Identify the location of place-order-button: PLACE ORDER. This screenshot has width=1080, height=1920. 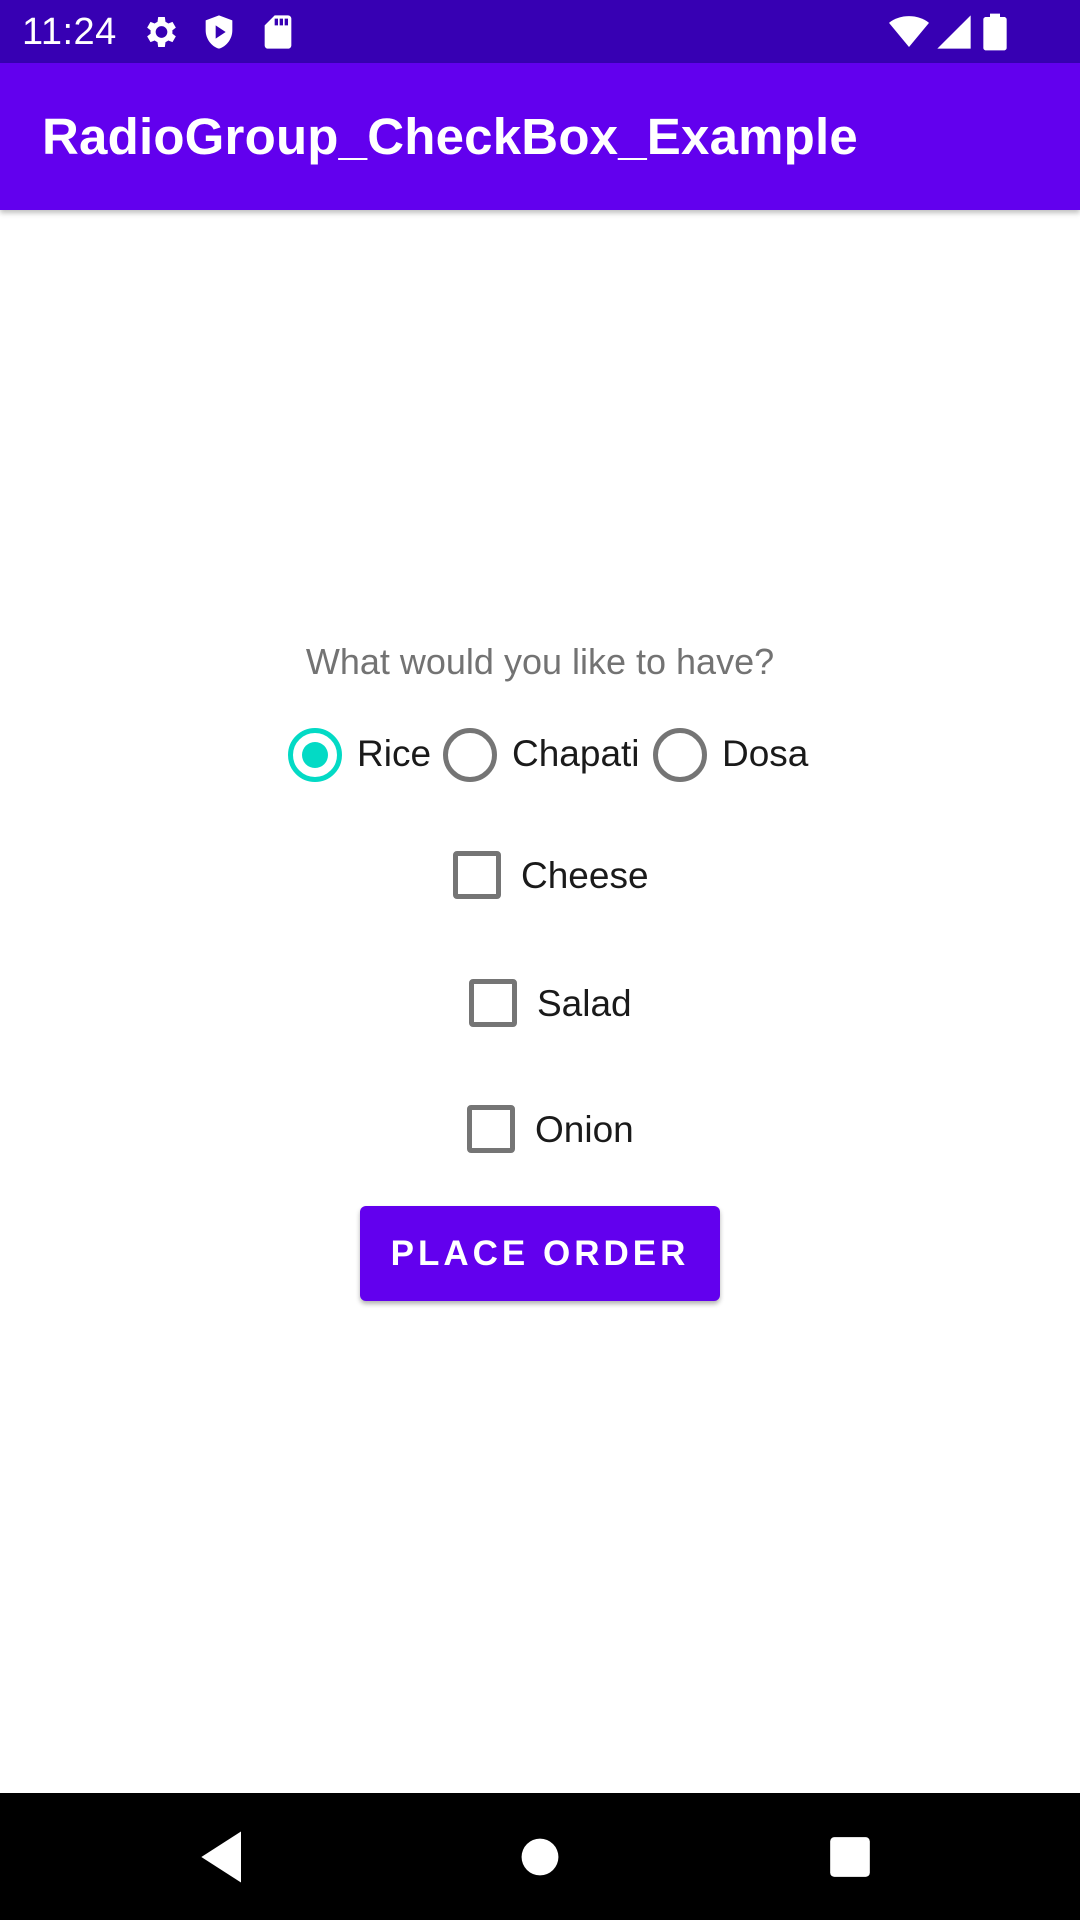
(540, 1253).